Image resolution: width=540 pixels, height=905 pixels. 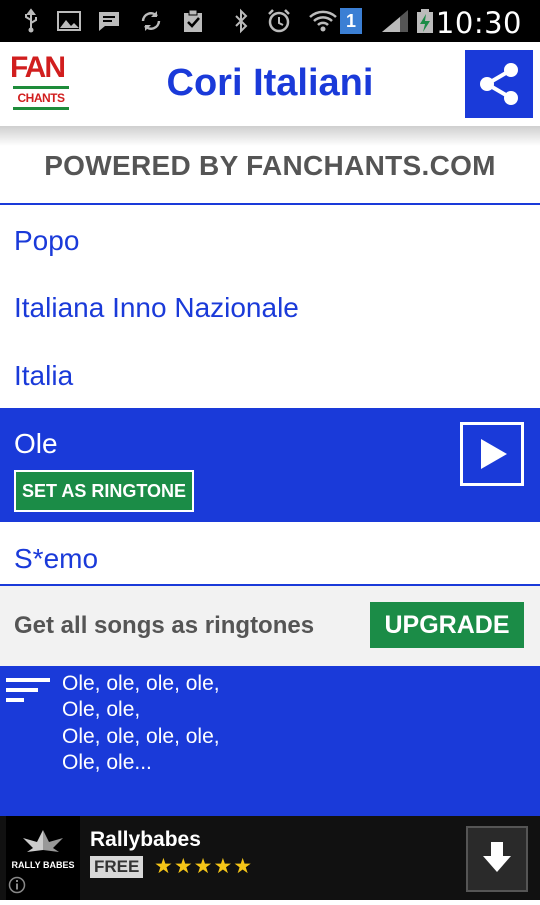 I want to click on upsell-bar: Get all songs as ringtones UPGRADE, so click(x=270, y=626).